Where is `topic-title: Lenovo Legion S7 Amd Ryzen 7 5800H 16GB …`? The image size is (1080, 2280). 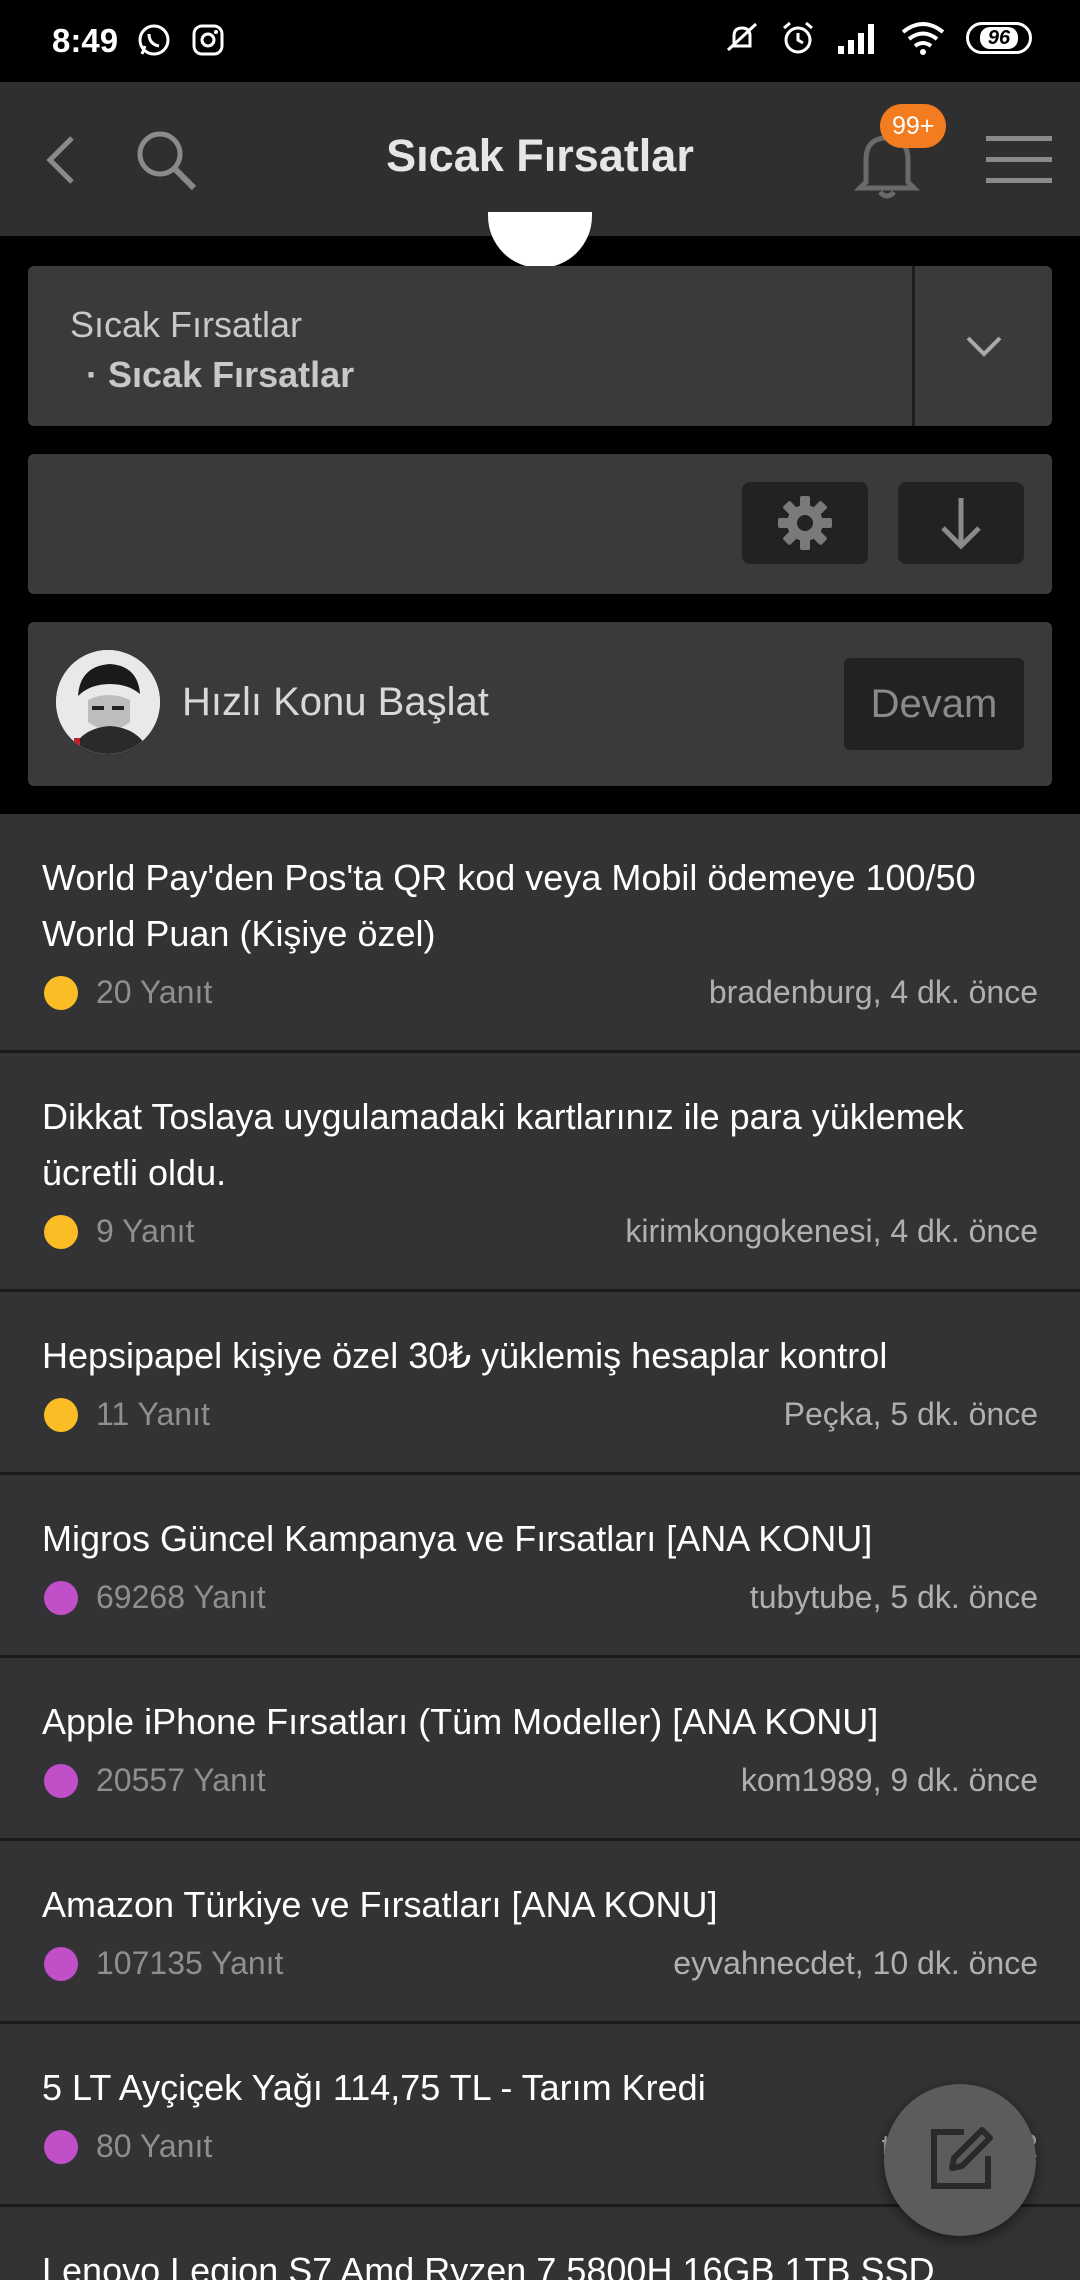 topic-title: Lenovo Legion S7 Amd Ryzen 7 5800H 16GB … is located at coordinates (540, 2261).